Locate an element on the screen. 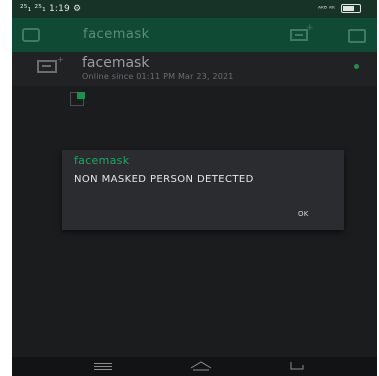  app-toolbar: facemask + is located at coordinates (194, 35).